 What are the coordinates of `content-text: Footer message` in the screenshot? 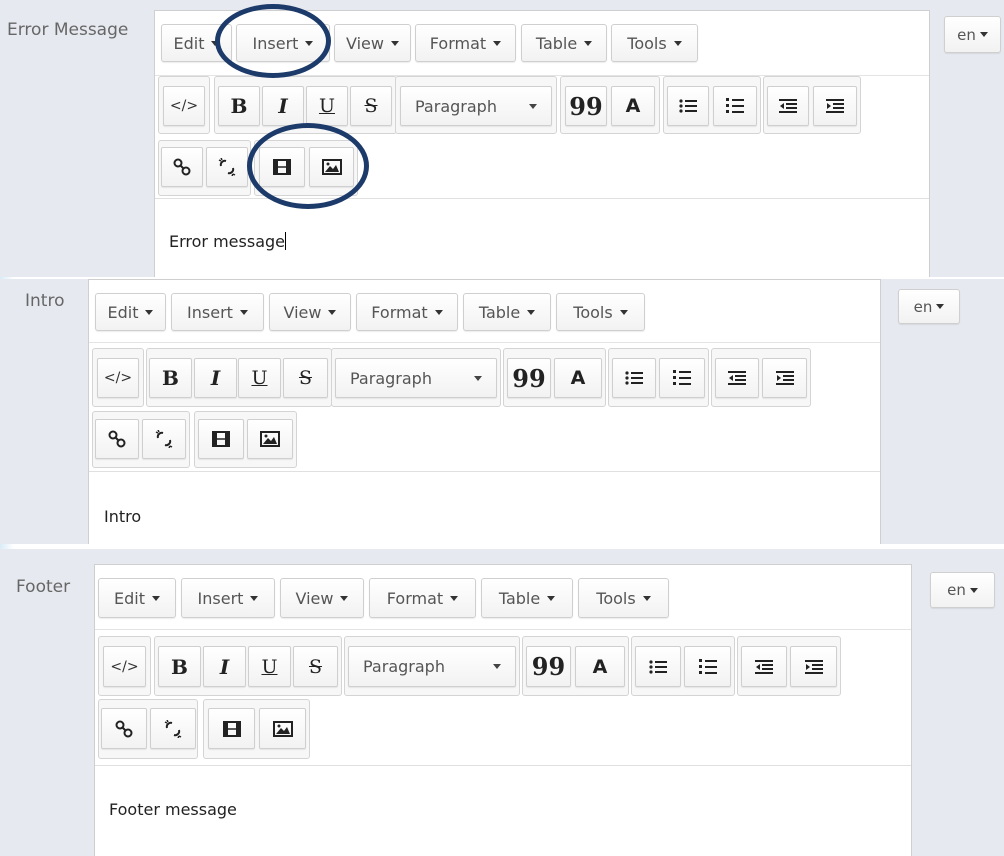 It's located at (173, 809).